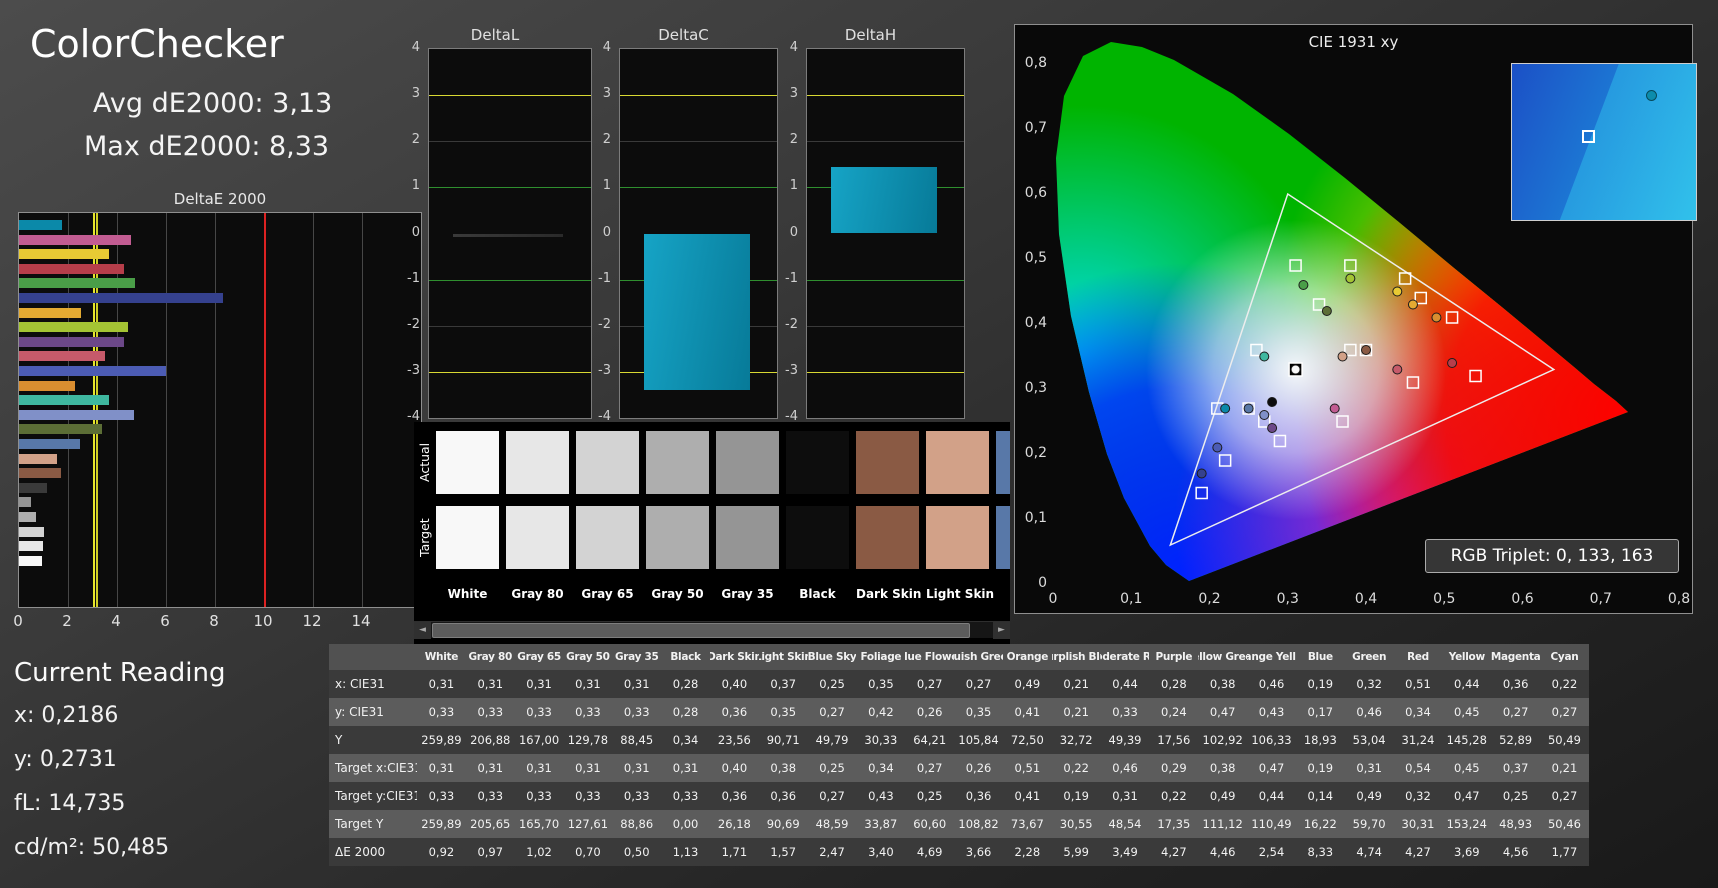 This screenshot has height=888, width=1718. I want to click on measured-foliage, so click(1326, 311).